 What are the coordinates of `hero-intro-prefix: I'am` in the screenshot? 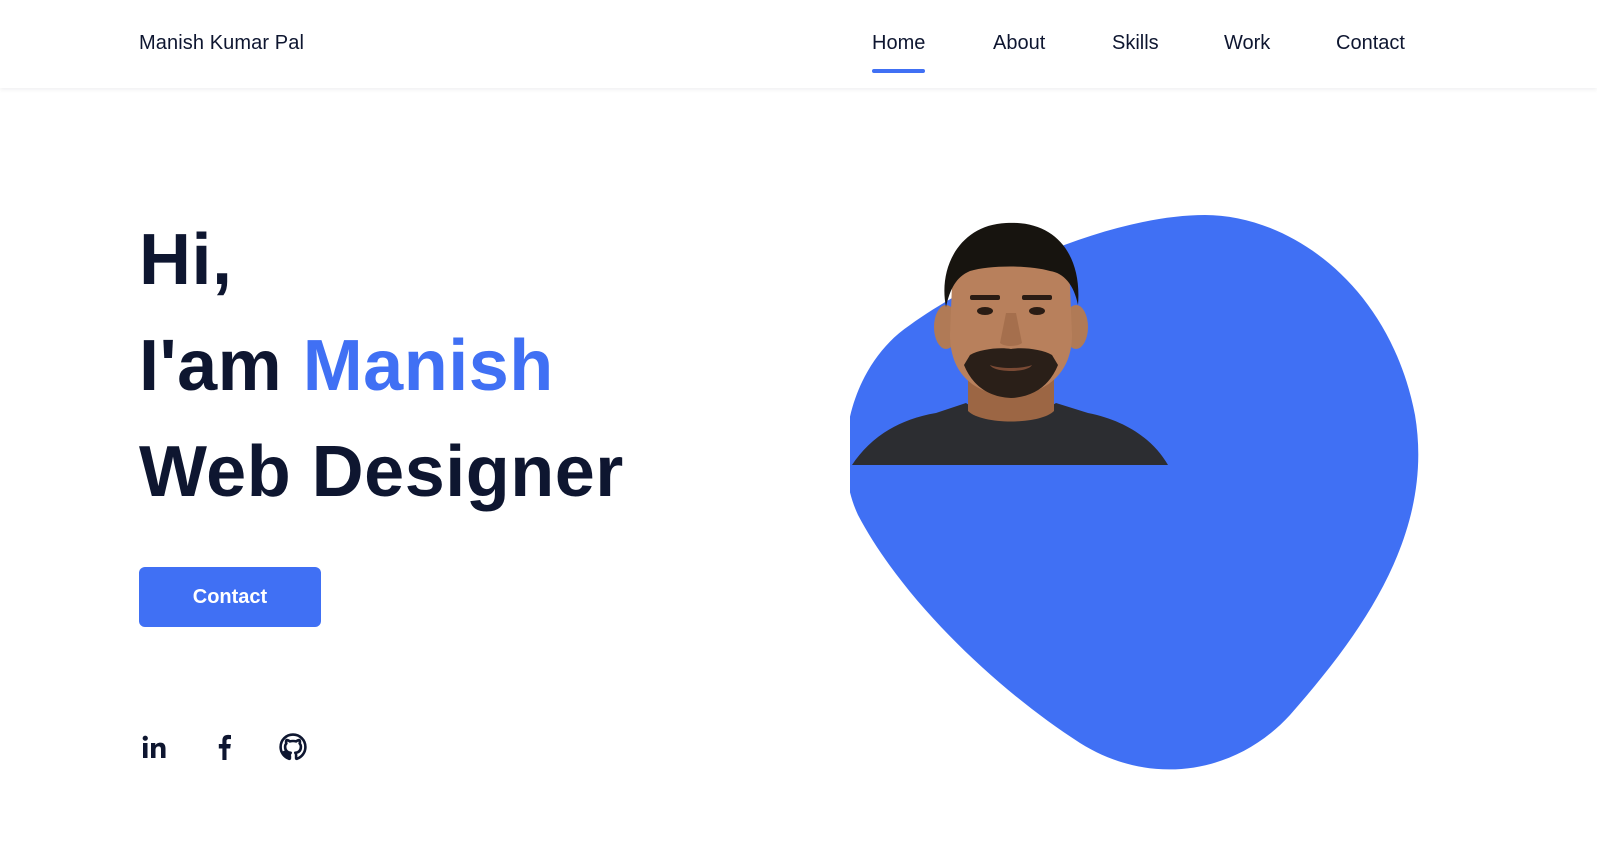 It's located at (221, 366).